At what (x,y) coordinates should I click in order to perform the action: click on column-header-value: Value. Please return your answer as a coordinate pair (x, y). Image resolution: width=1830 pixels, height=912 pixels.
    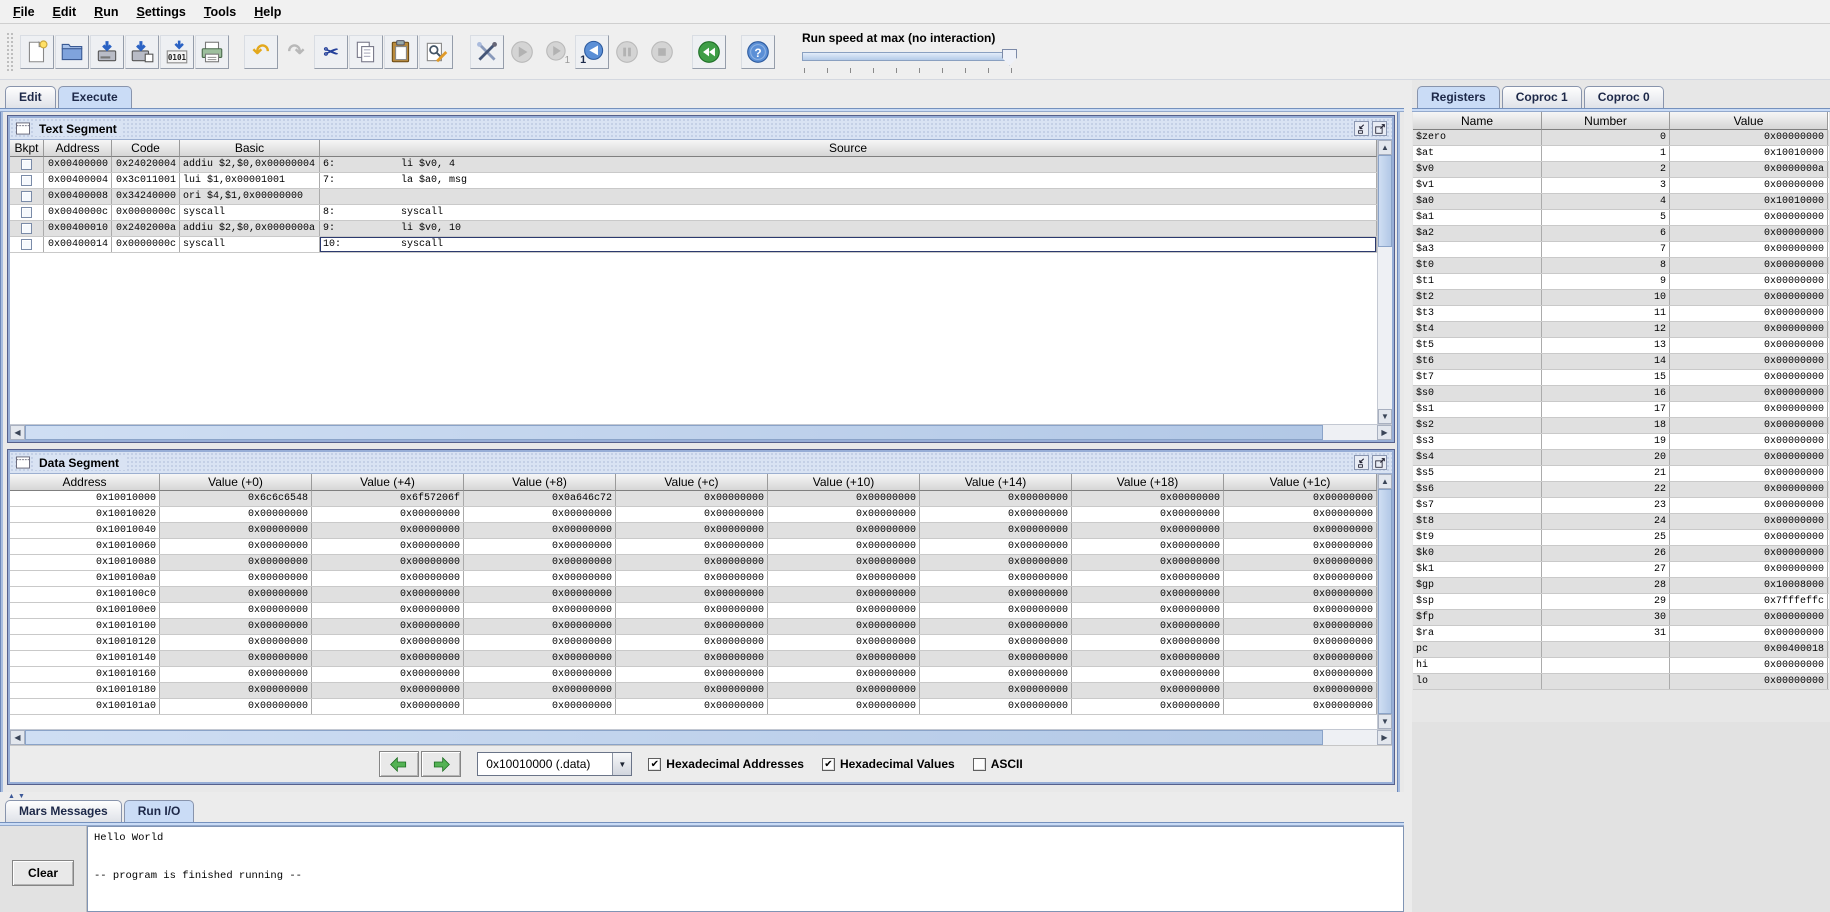
    Looking at the image, I should click on (1749, 121).